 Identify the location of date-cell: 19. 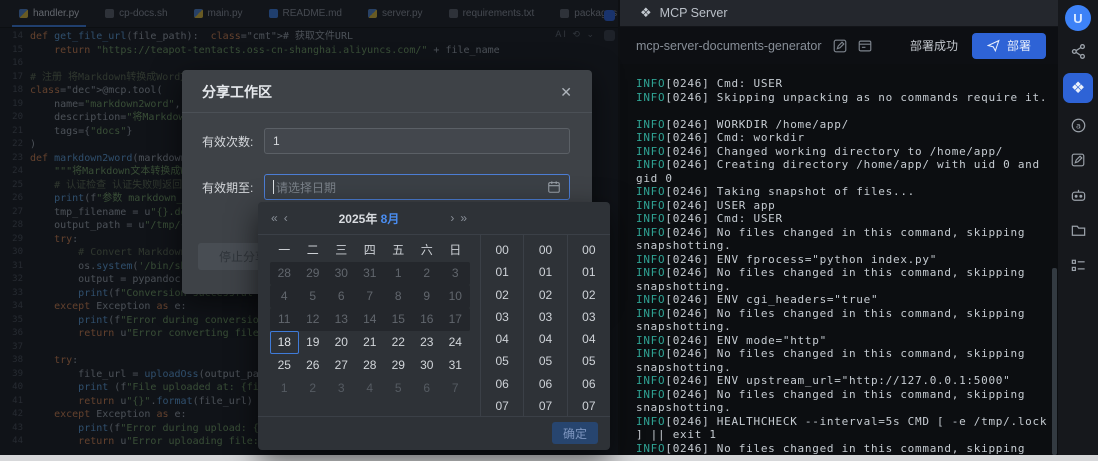
(313, 342).